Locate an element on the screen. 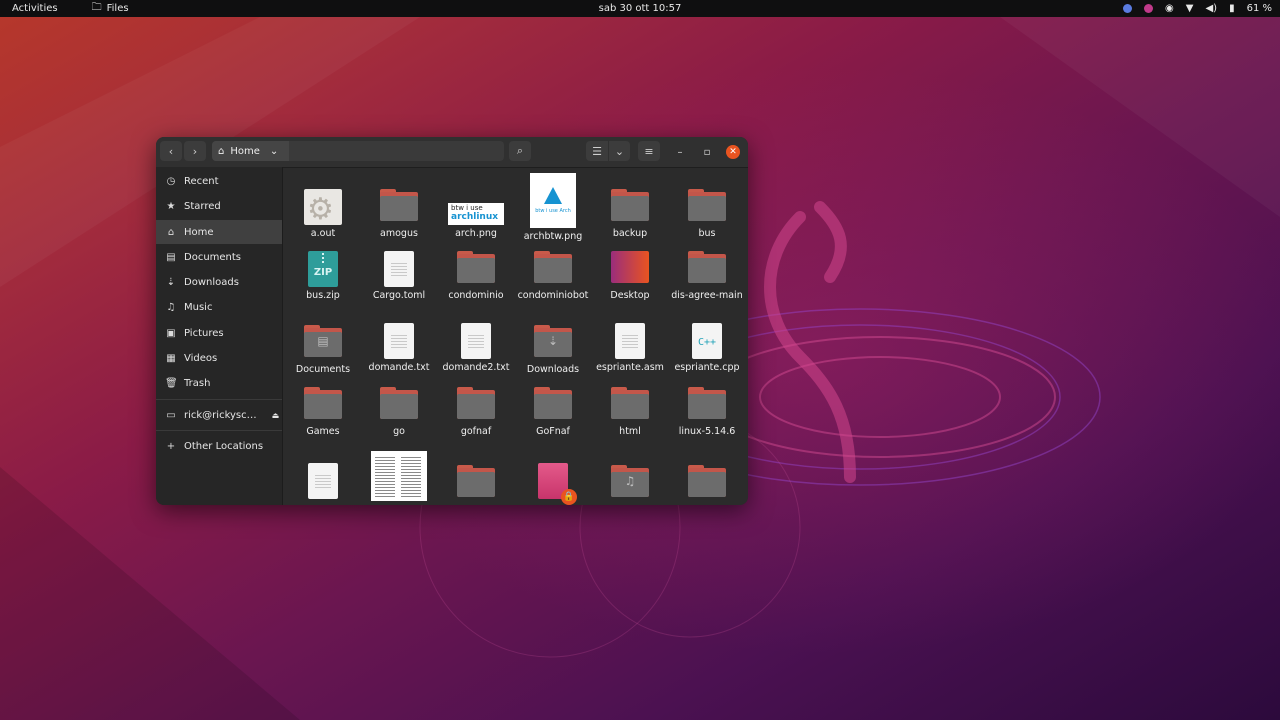 The height and width of the screenshot is (720, 1280). folder-item: gofnaf is located at coordinates (476, 412).